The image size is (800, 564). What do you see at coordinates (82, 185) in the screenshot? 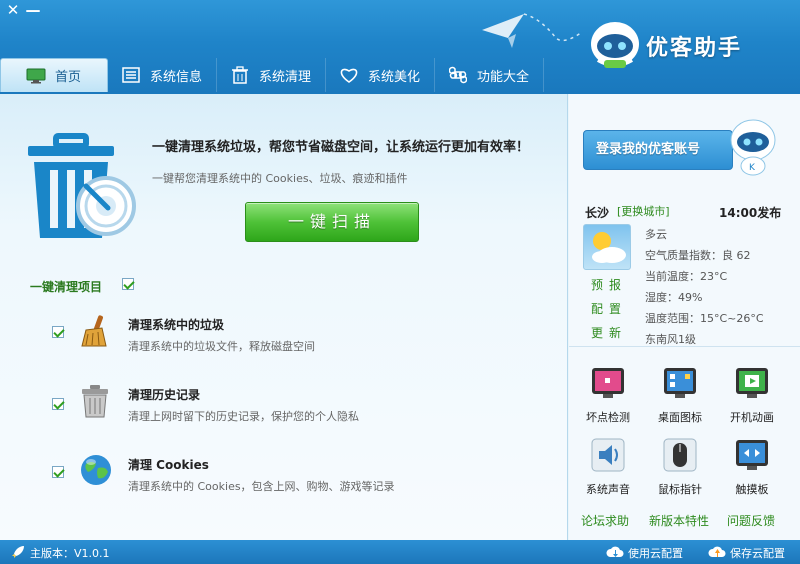
I see `trash-bin-illustration-icon` at bounding box center [82, 185].